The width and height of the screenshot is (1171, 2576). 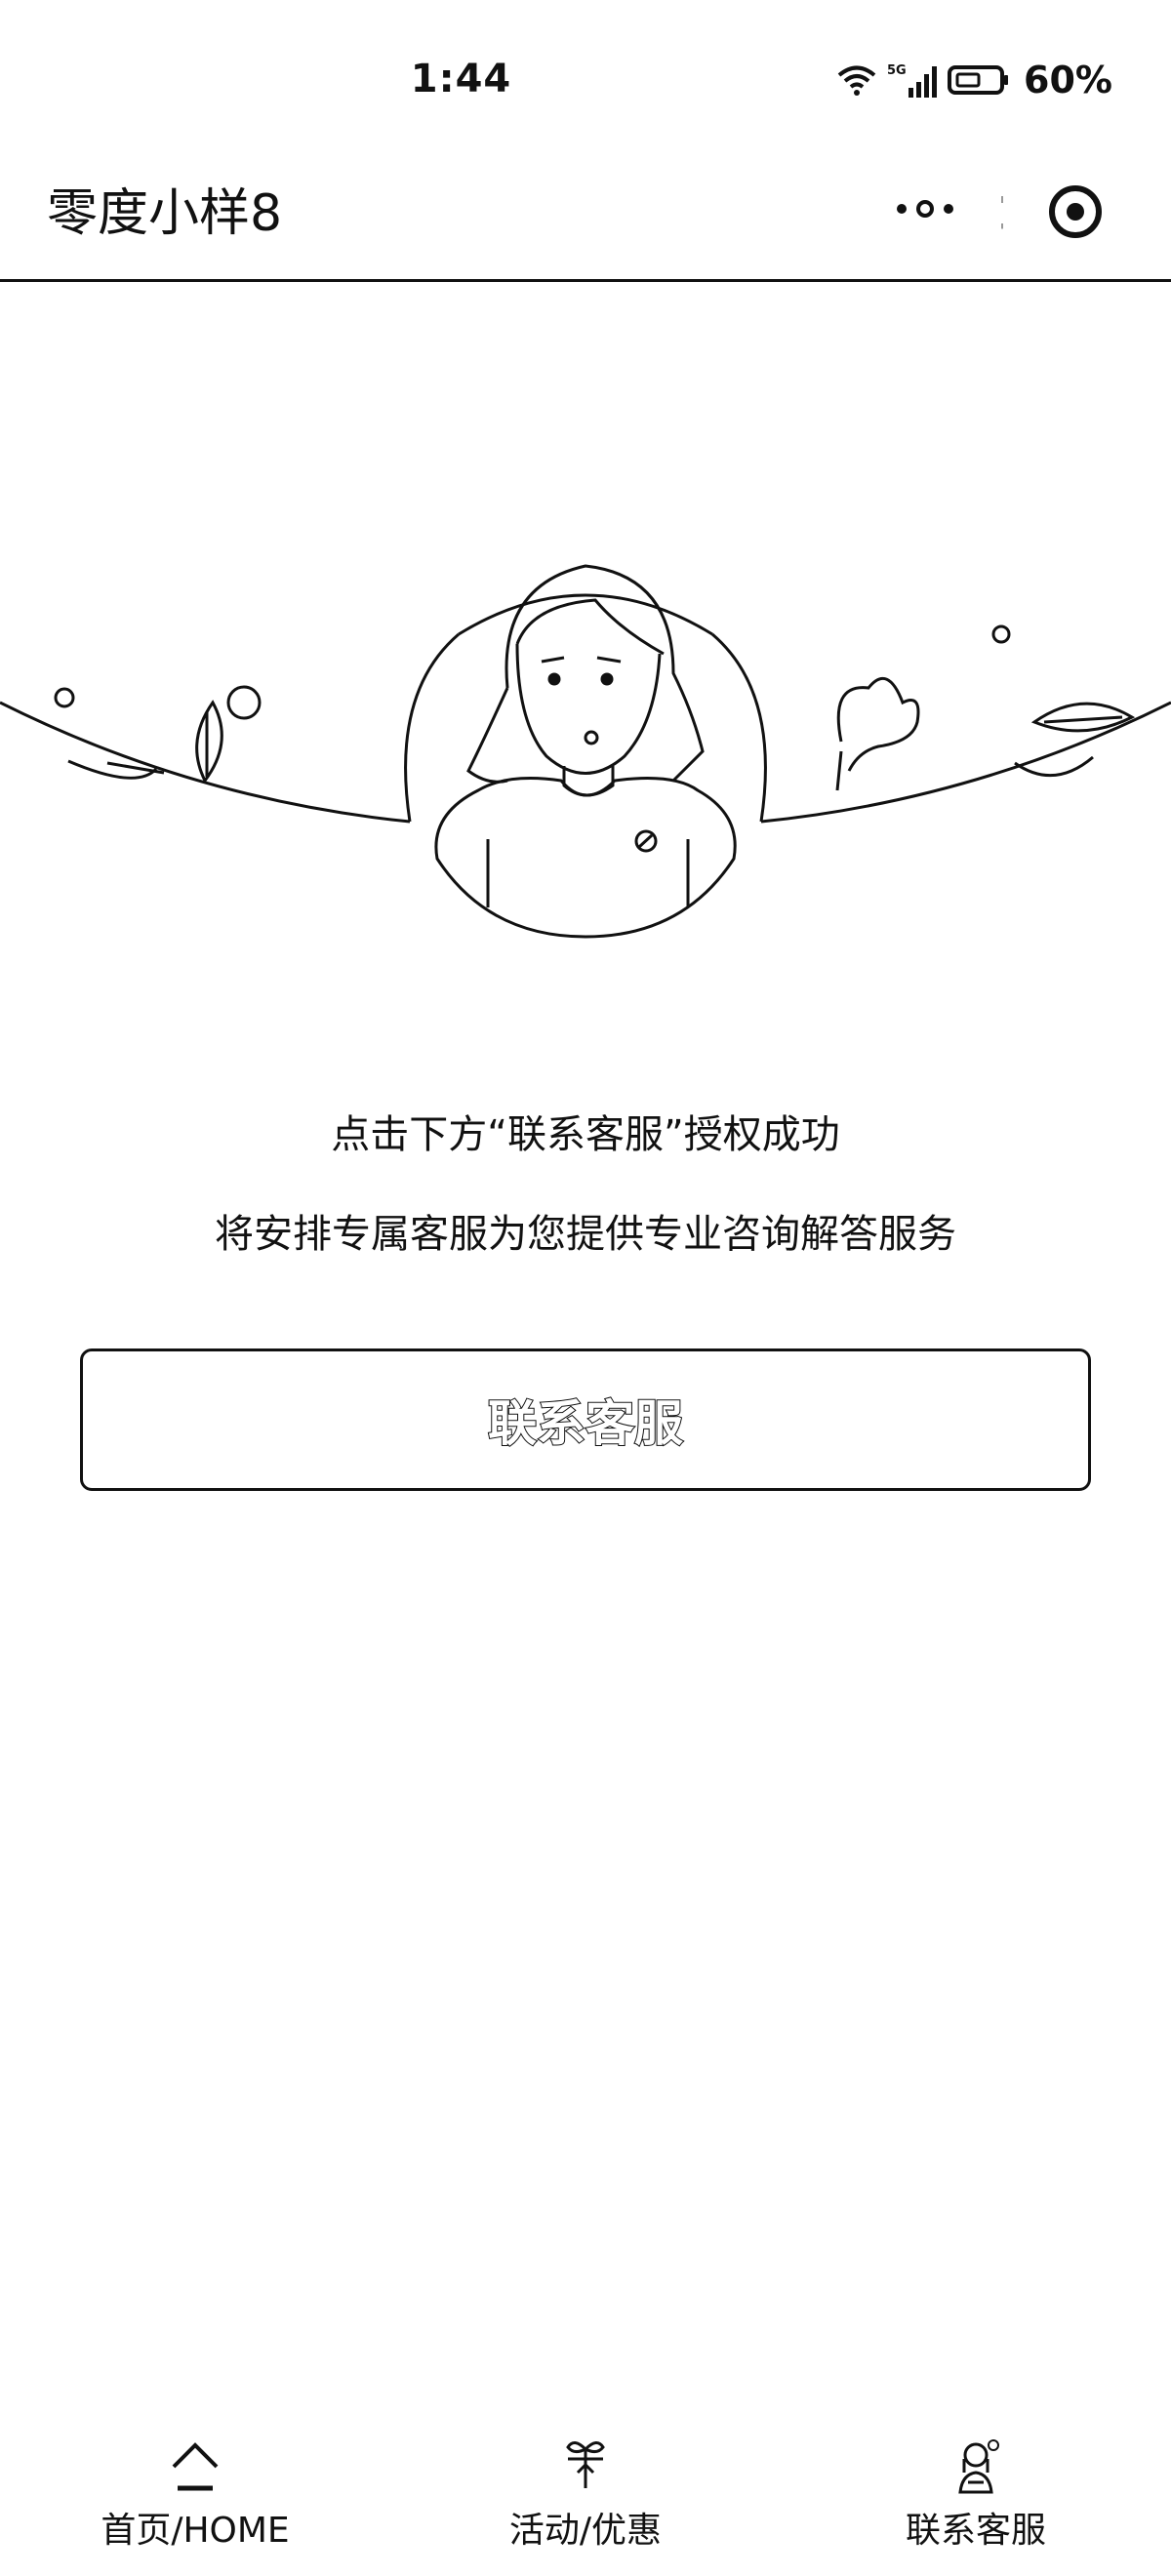 What do you see at coordinates (461, 79) in the screenshot?
I see `status-time: 1:44` at bounding box center [461, 79].